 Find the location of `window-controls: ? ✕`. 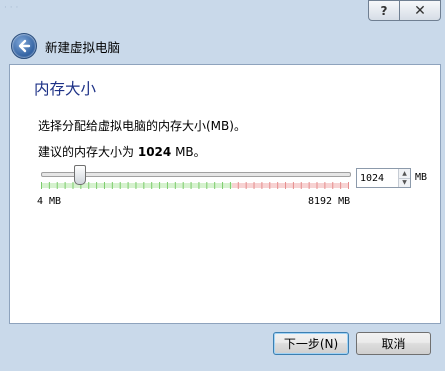

window-controls: ? ✕ is located at coordinates (404, 10).